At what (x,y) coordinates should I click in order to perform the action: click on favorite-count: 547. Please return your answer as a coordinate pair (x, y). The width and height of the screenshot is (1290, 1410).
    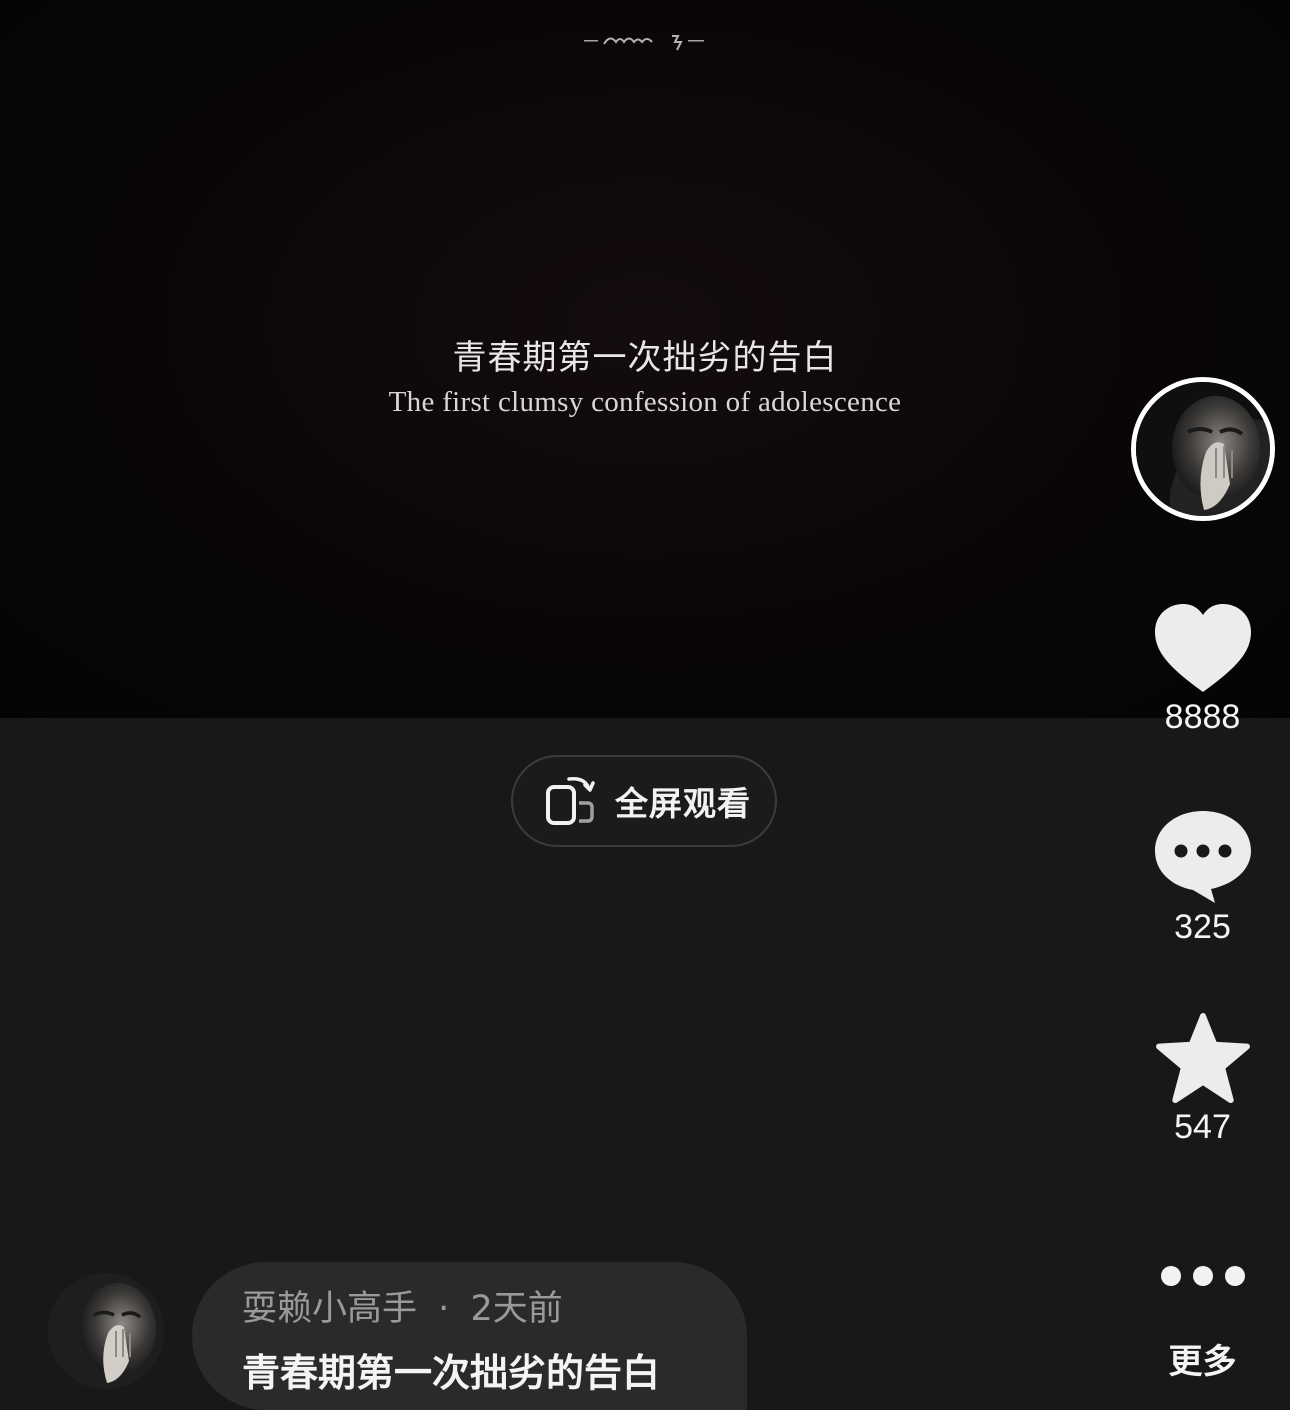
    Looking at the image, I should click on (1202, 1127).